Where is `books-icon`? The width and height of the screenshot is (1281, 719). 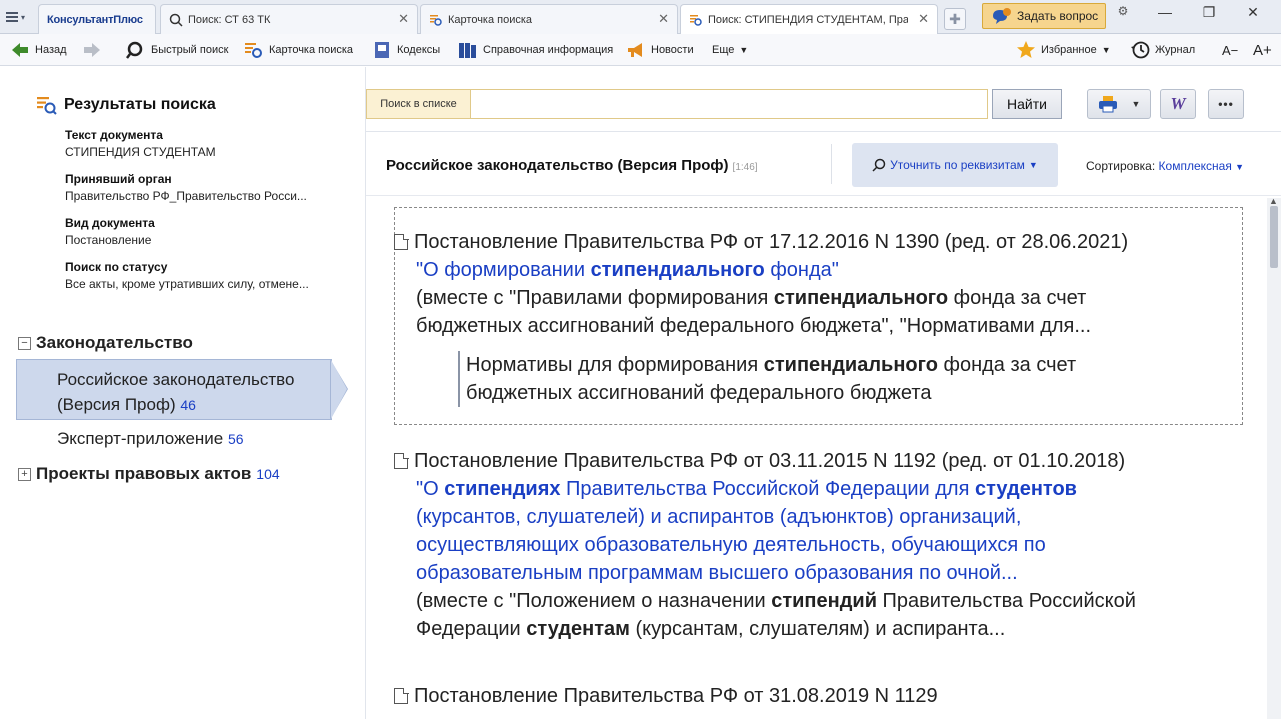
books-icon is located at coordinates (467, 50).